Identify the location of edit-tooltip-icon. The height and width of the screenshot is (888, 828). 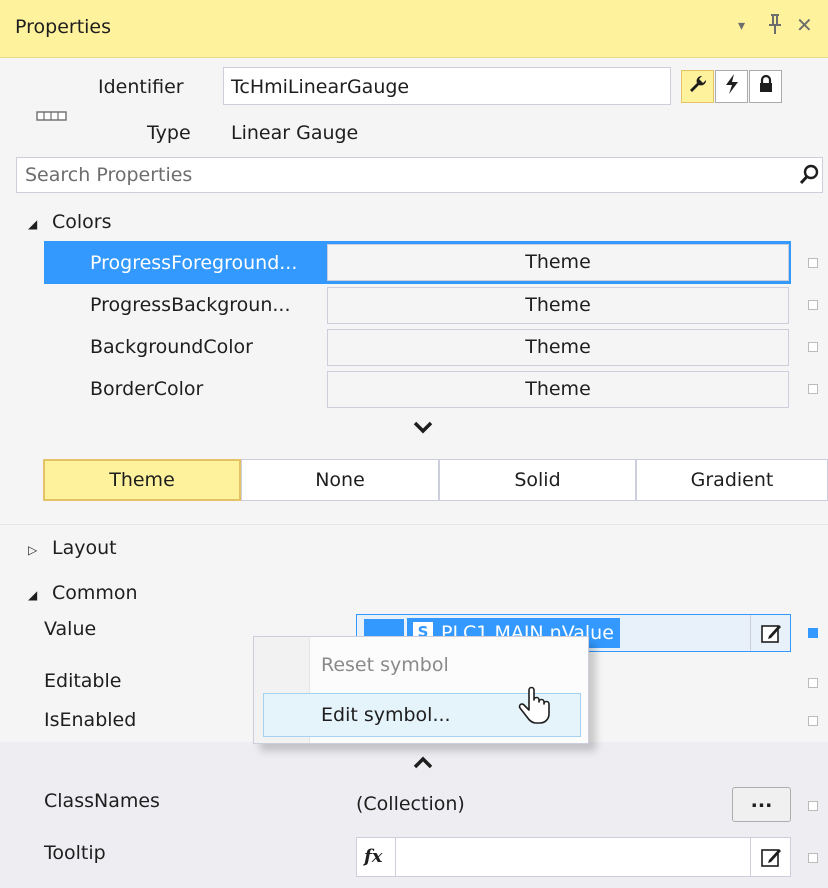
(772, 859).